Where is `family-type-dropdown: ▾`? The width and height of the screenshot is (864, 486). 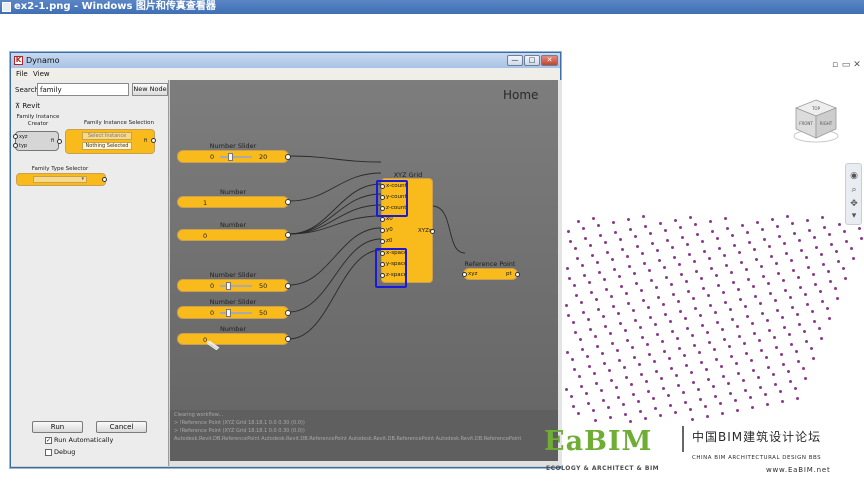
family-type-dropdown: ▾ is located at coordinates (60, 179).